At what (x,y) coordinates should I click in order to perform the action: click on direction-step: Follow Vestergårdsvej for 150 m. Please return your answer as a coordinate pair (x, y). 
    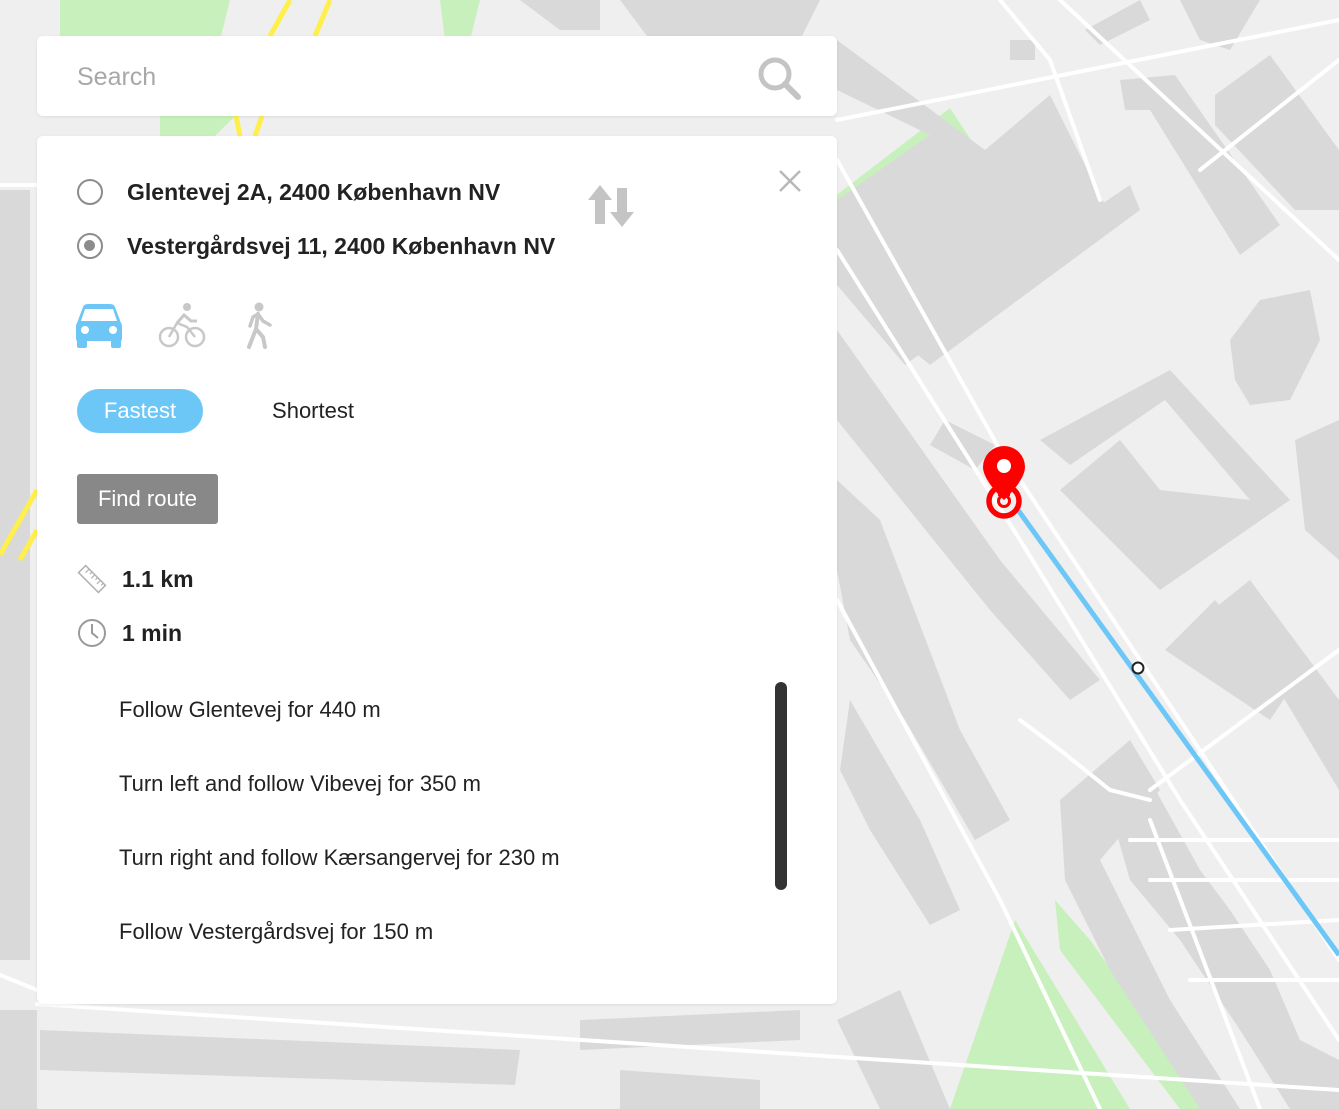
    Looking at the image, I should click on (276, 931).